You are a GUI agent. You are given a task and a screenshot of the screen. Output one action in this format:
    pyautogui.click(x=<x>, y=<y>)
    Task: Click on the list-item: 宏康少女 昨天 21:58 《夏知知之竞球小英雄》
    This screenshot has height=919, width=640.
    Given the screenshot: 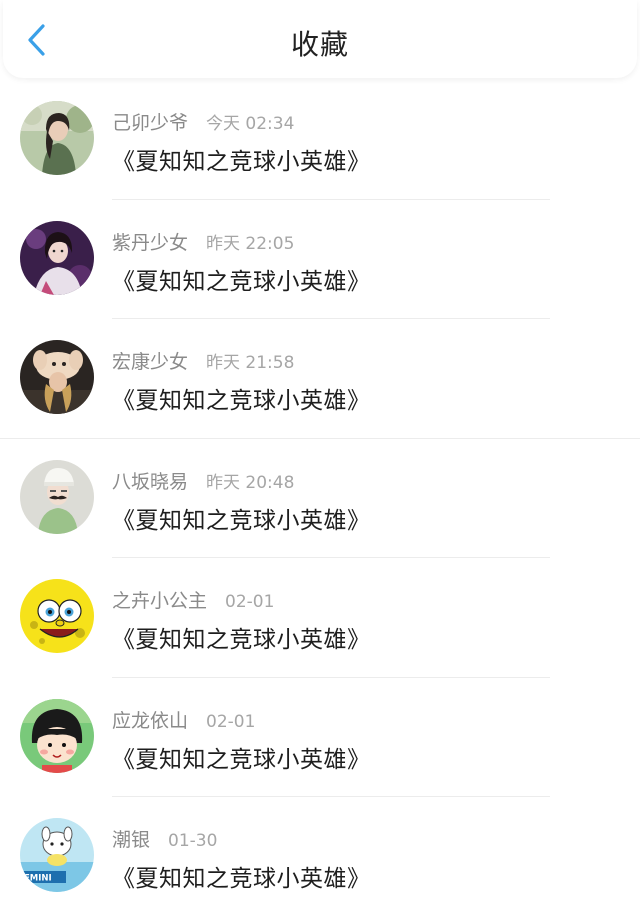 What is the action you would take?
    pyautogui.click(x=320, y=379)
    